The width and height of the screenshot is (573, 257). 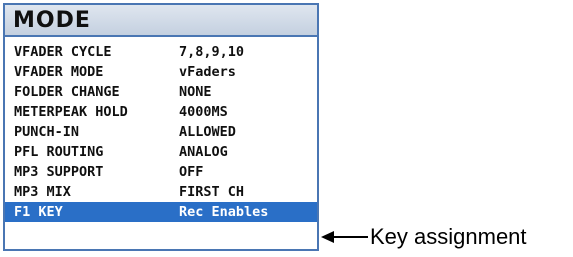 I want to click on menu-row-mp3-support: MP3 SUPPORT OFF, so click(x=161, y=172).